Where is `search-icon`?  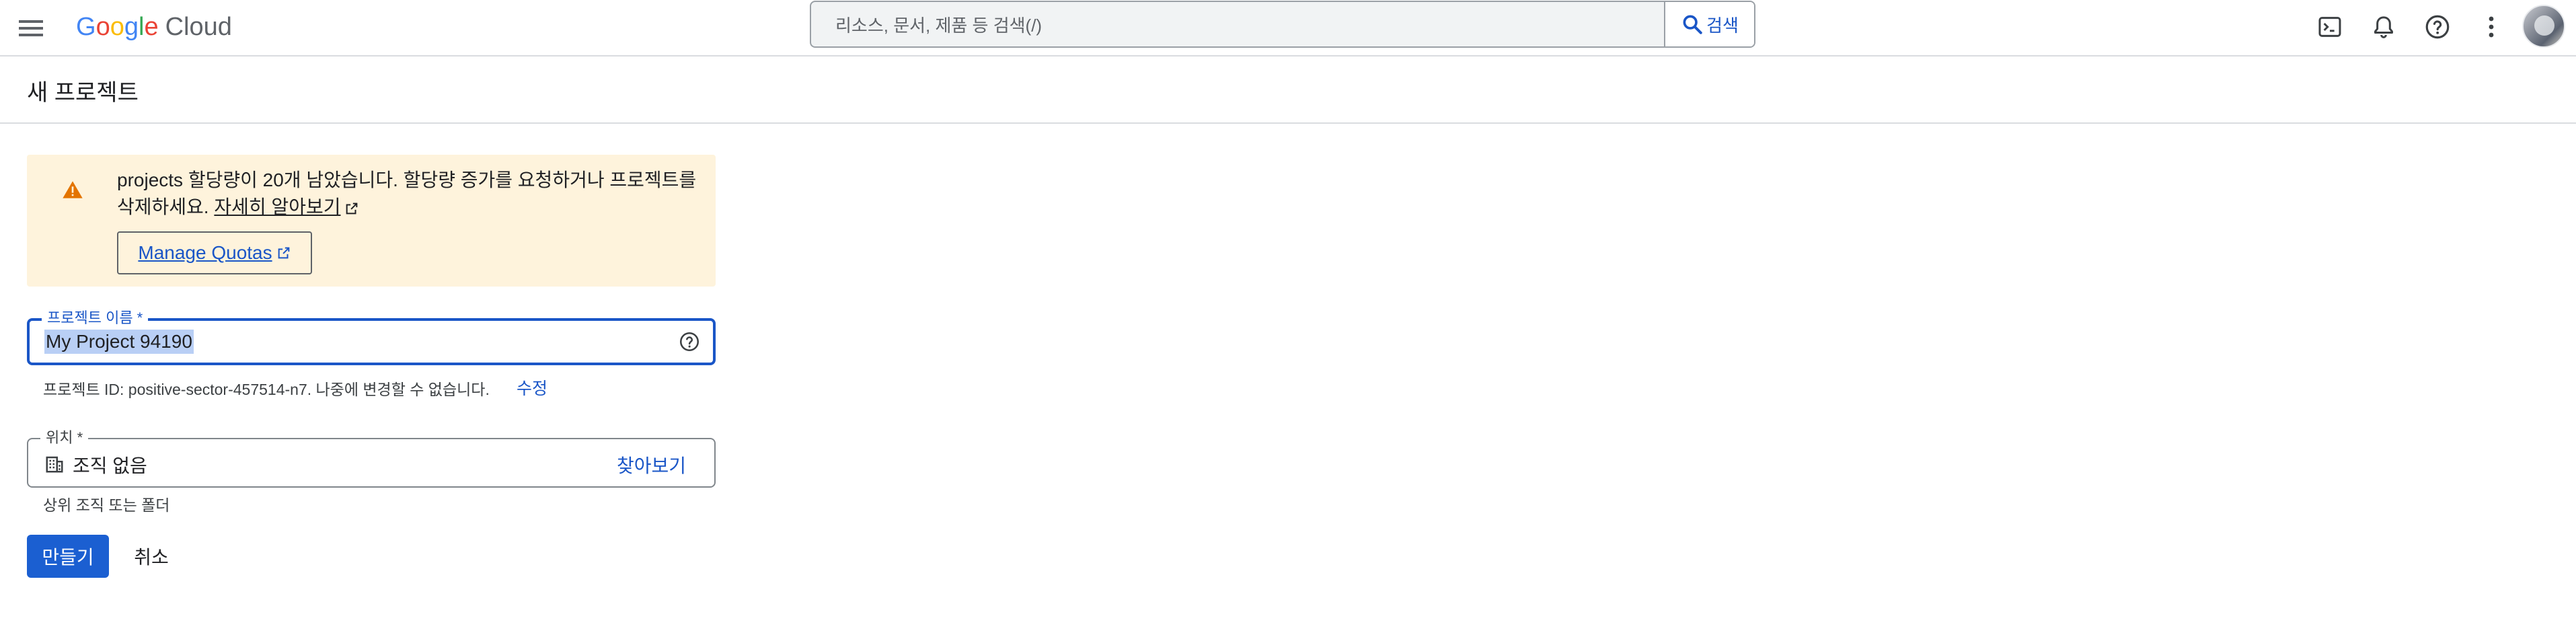
search-icon is located at coordinates (1692, 24).